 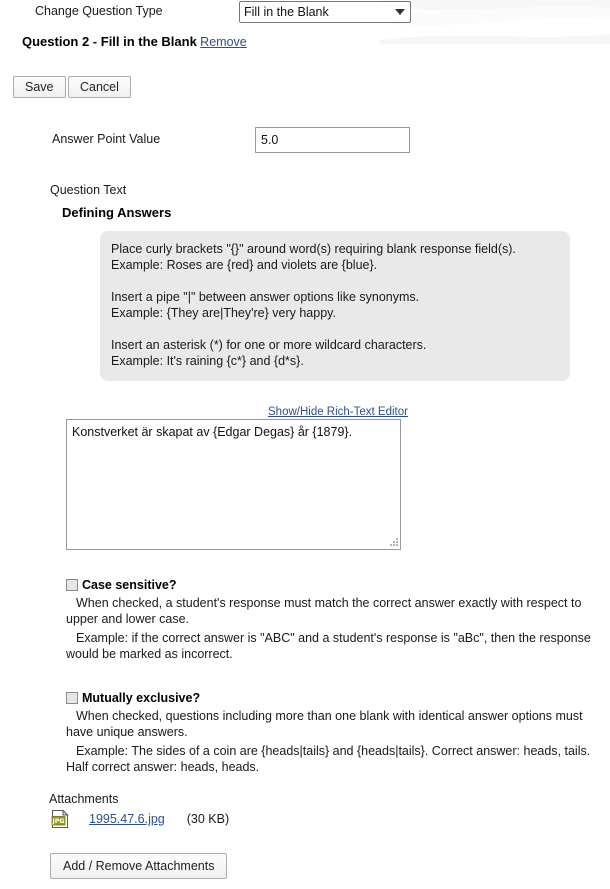 I want to click on attachment-file-link: 1995.47.6.jpg, so click(x=127, y=819).